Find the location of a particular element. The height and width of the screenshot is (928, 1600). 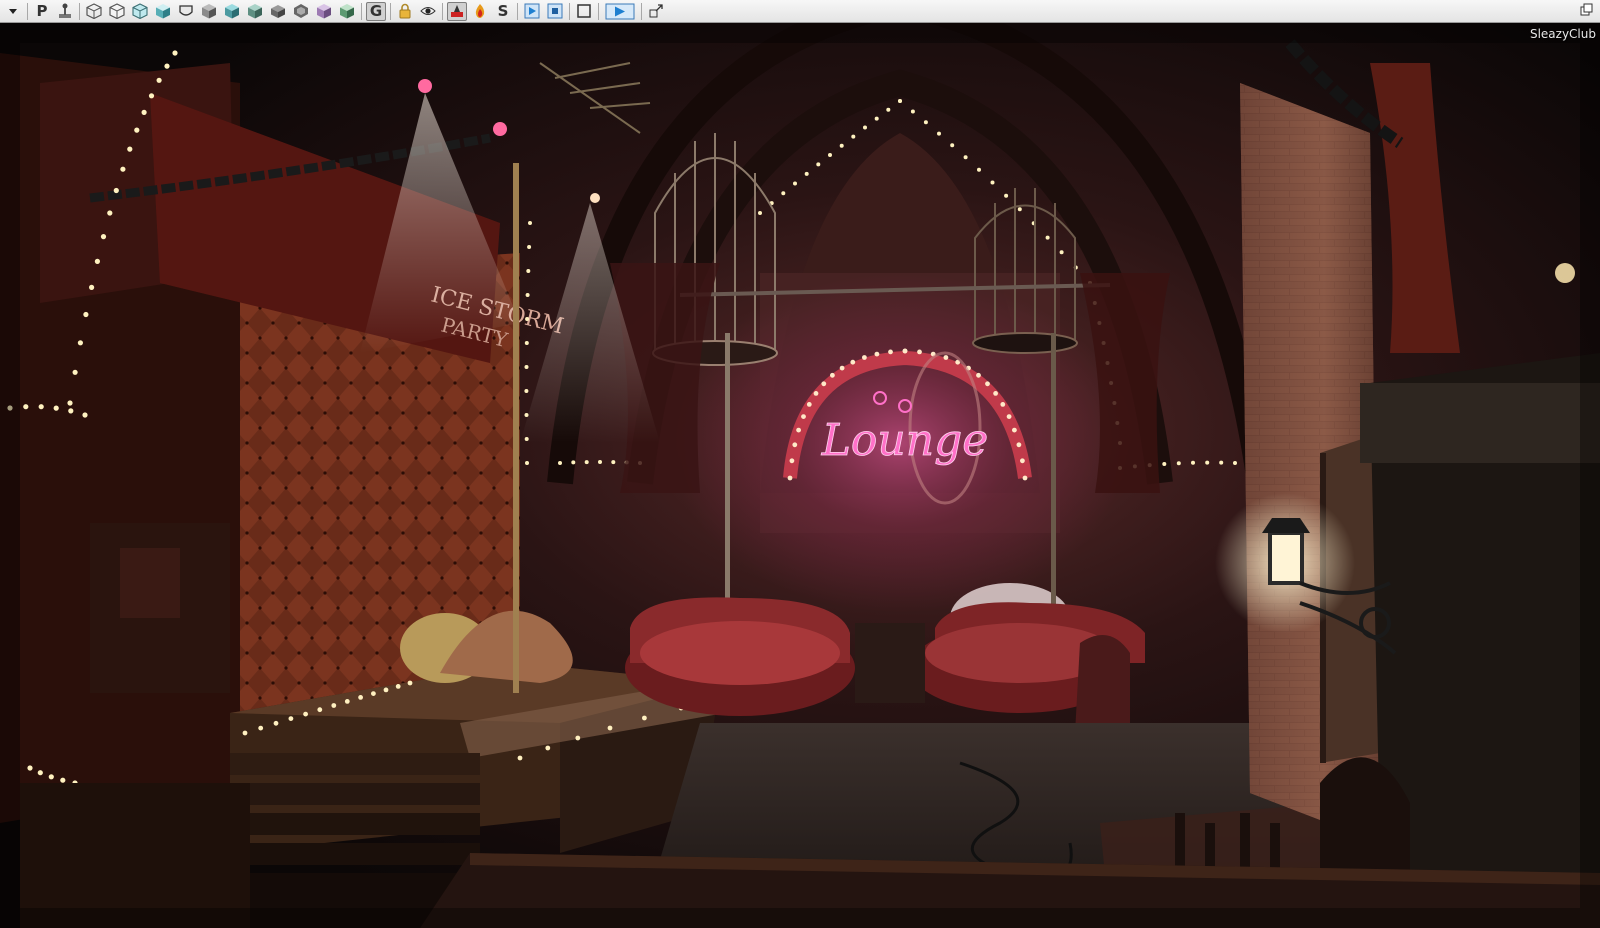

texture-density-button is located at coordinates (255, 11).